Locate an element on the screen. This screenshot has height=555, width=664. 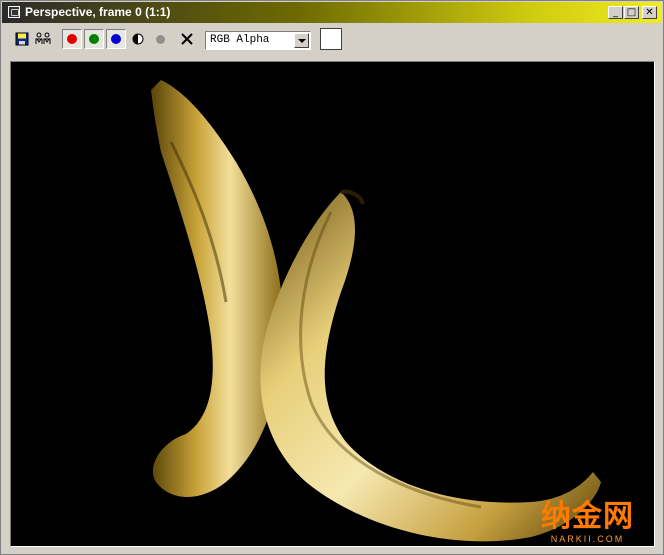
app-icon is located at coordinates (14, 12).